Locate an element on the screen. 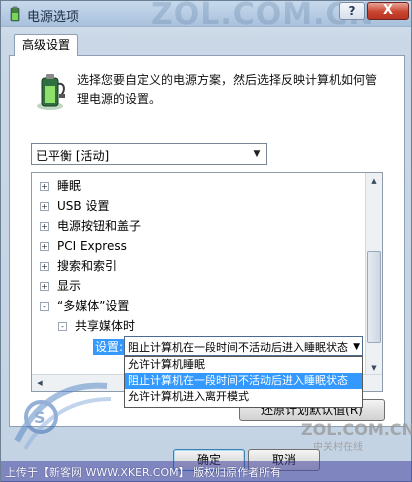 This screenshot has height=482, width=412. title-bar: 电源选项 ZOL.COM.CN ? X is located at coordinates (206, 16).